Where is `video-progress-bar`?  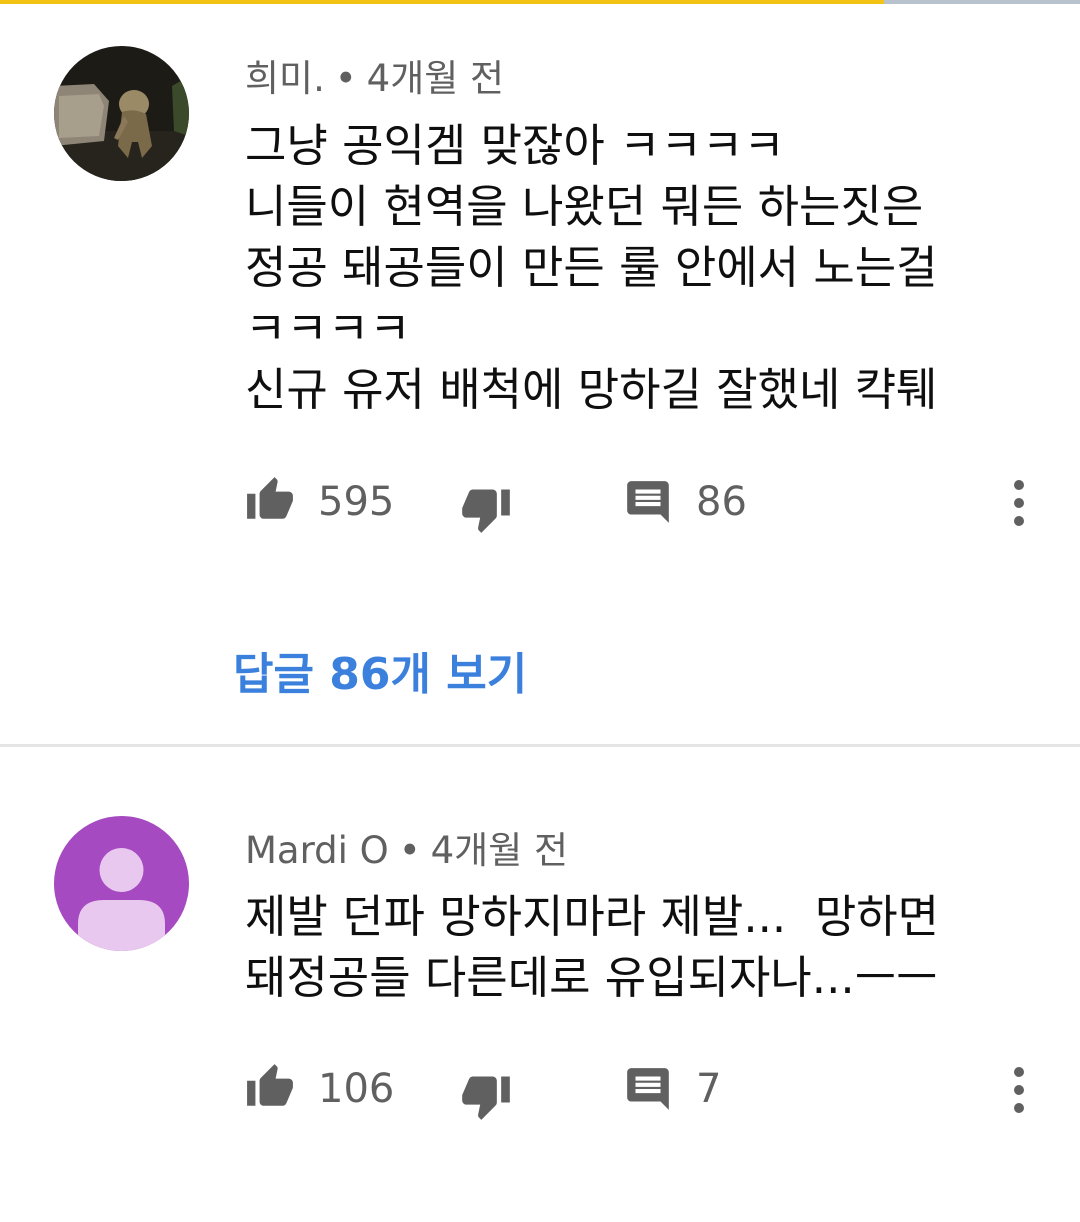
video-progress-bar is located at coordinates (540, 2).